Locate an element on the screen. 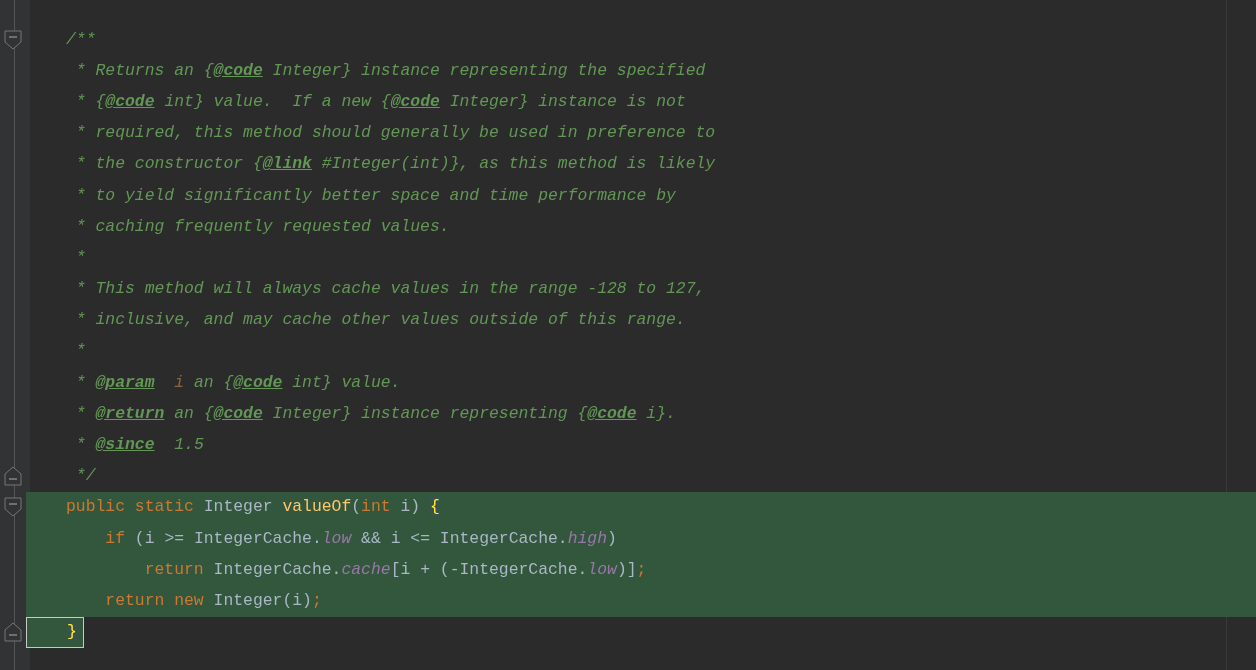 Image resolution: width=1256 pixels, height=670 pixels. comment-line: * {@code int} value. If a new {@code Integer} instance is not is located at coordinates (380, 101).